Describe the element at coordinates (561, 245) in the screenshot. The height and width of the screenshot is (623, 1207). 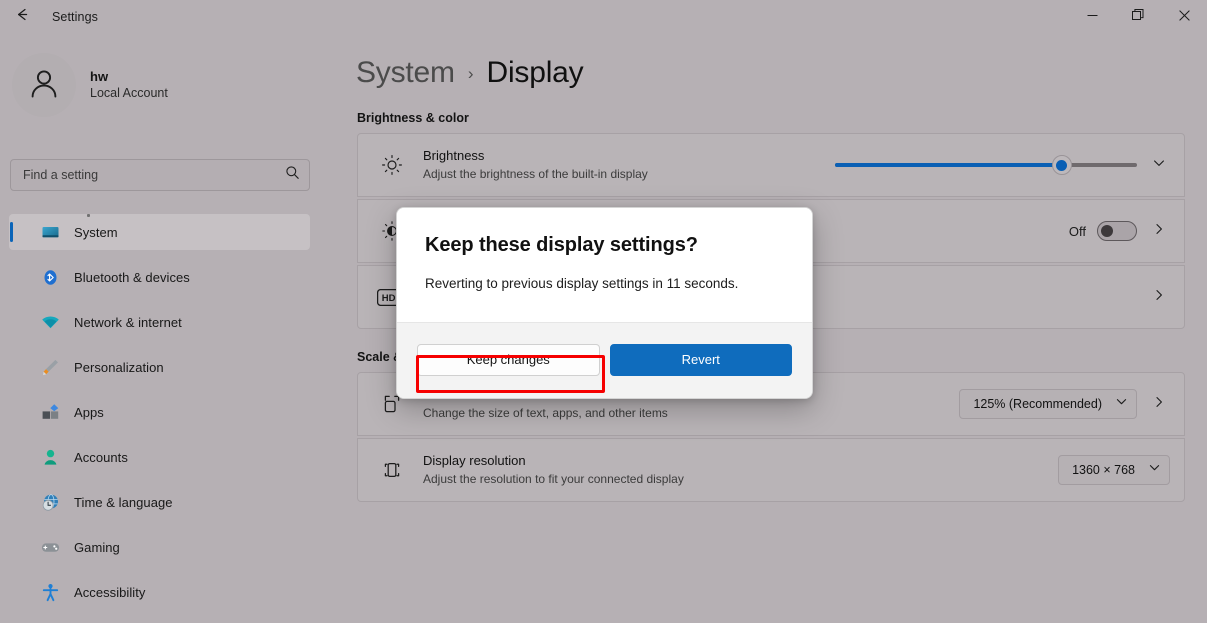
I see `dialog-title: Keep these display settings?` at that location.